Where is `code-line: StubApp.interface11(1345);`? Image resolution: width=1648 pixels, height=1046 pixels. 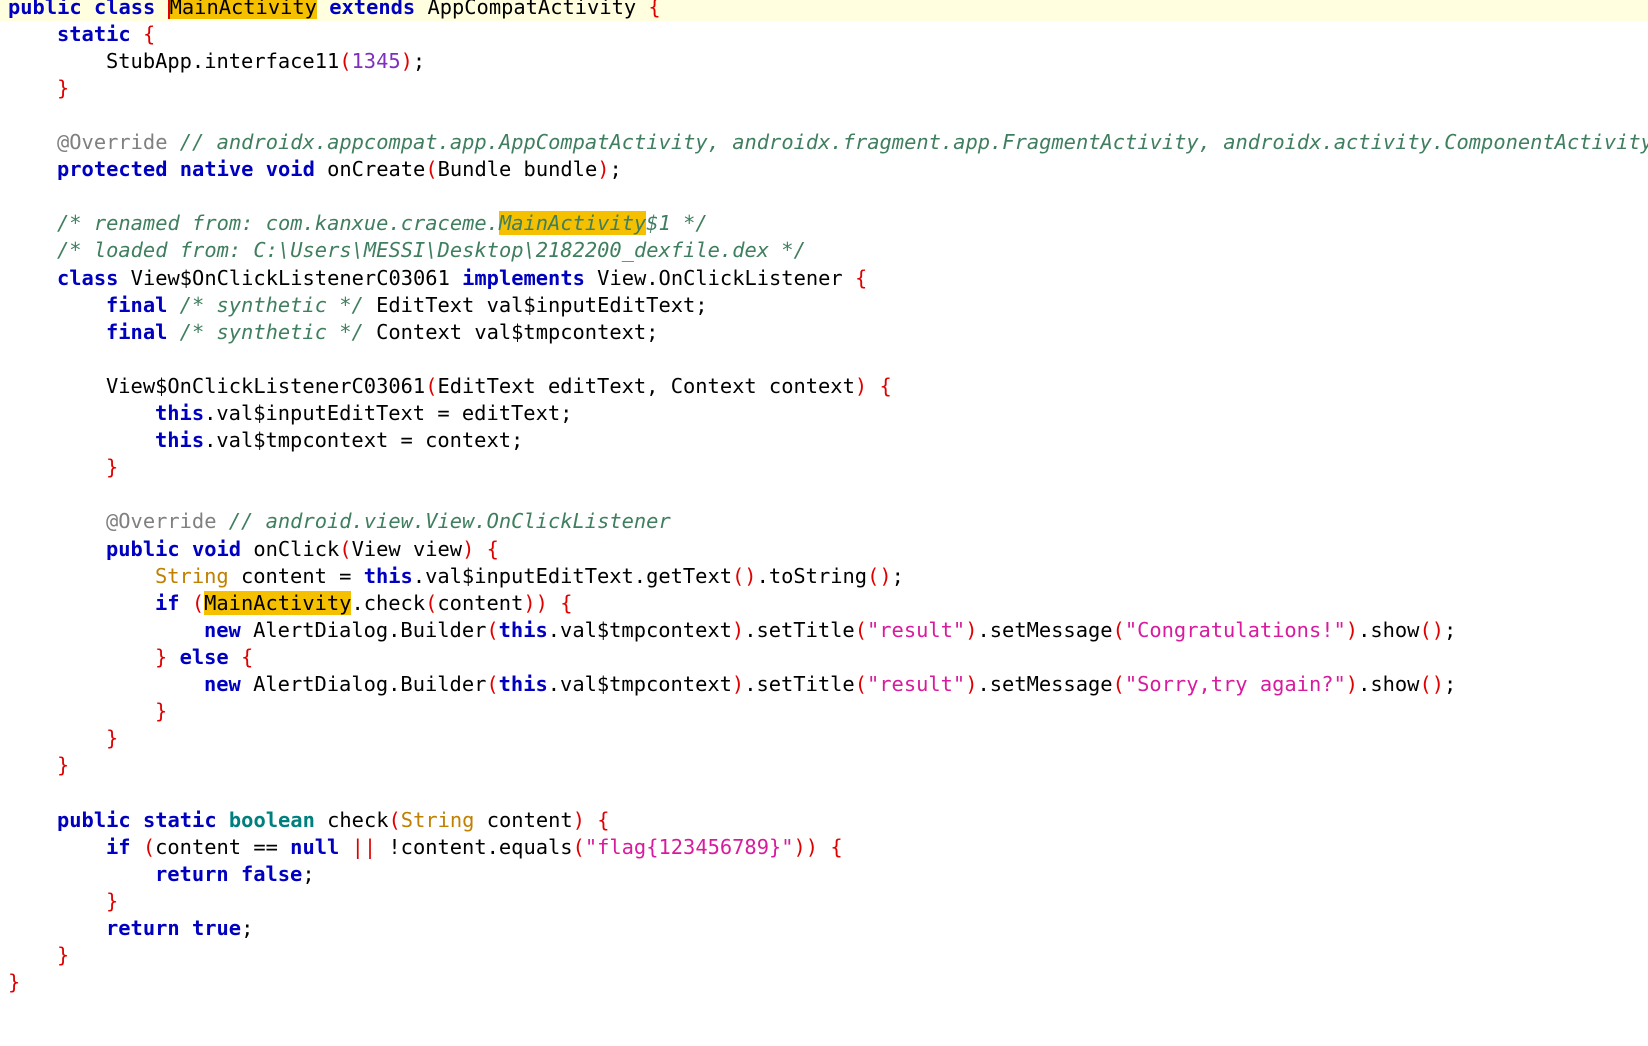 code-line: StubApp.interface11(1345); is located at coordinates (824, 61).